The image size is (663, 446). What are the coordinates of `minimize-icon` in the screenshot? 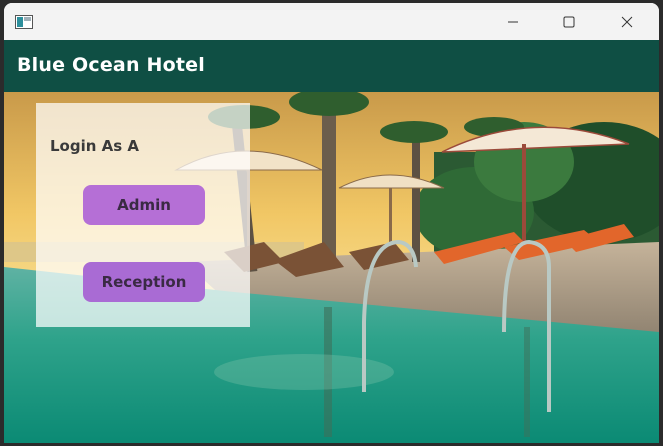 It's located at (513, 21).